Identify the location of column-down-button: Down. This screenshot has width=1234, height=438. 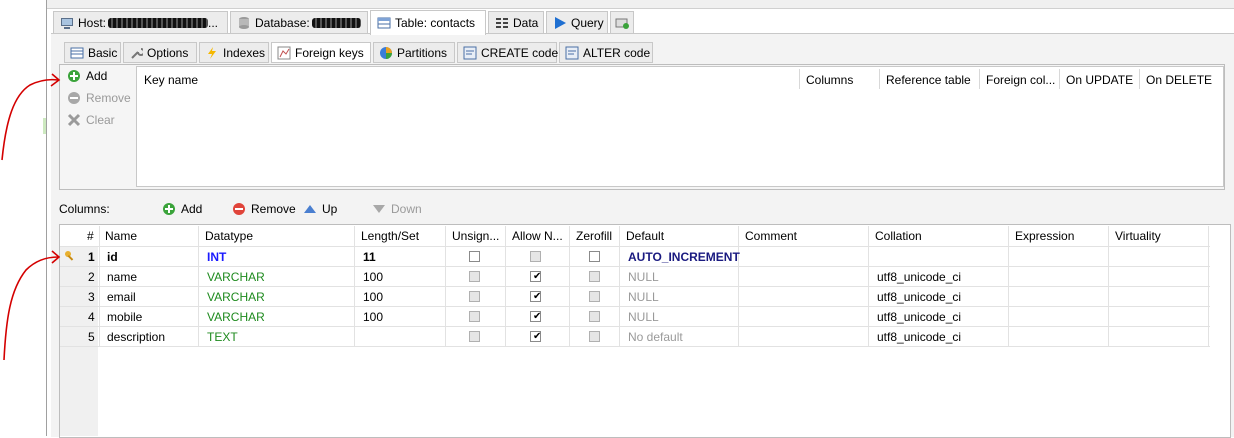
(397, 209).